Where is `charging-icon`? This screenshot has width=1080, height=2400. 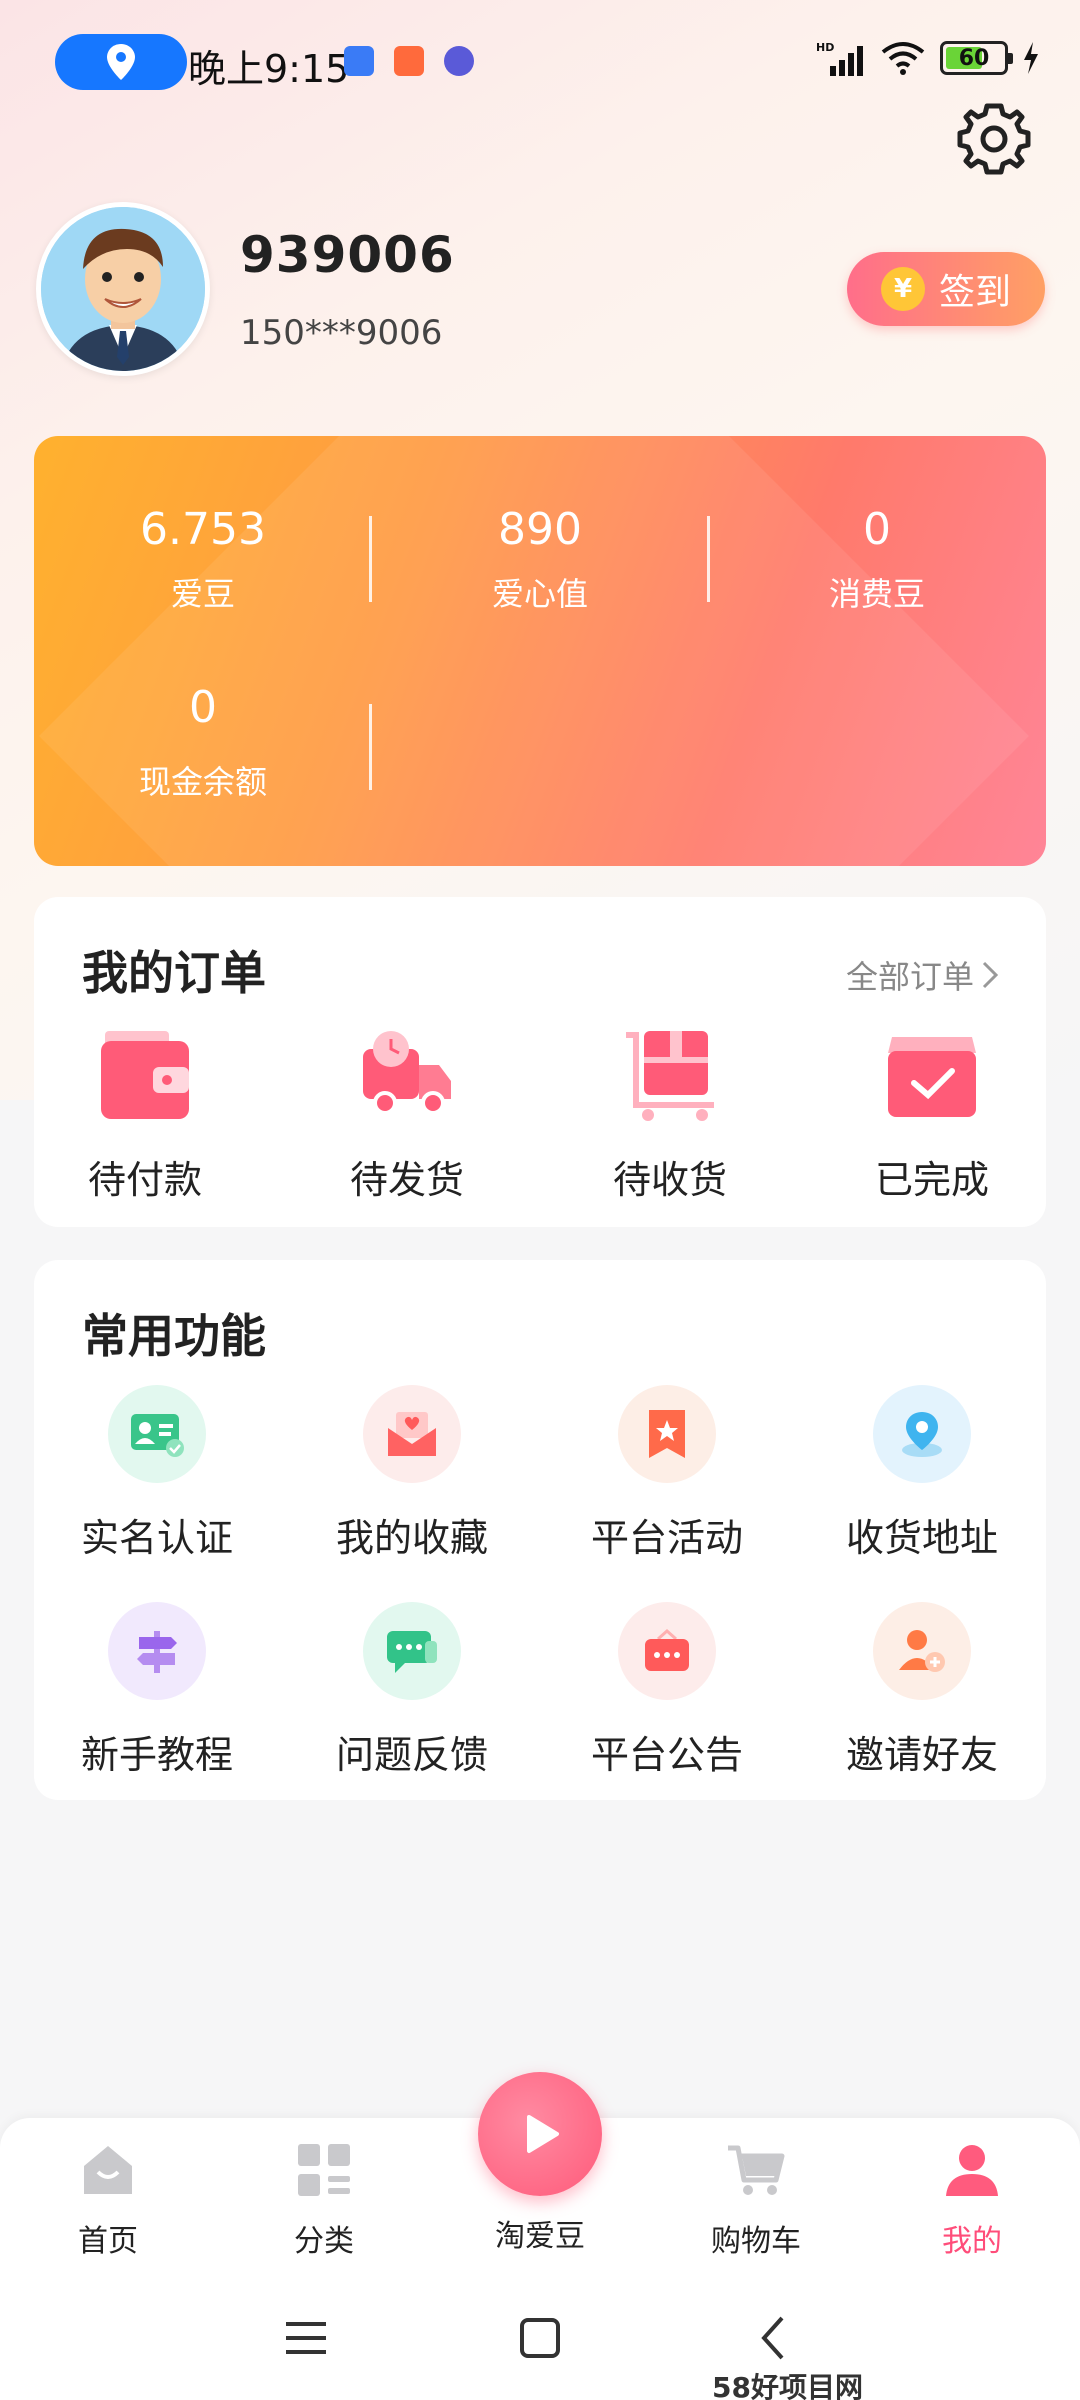 charging-icon is located at coordinates (1031, 58).